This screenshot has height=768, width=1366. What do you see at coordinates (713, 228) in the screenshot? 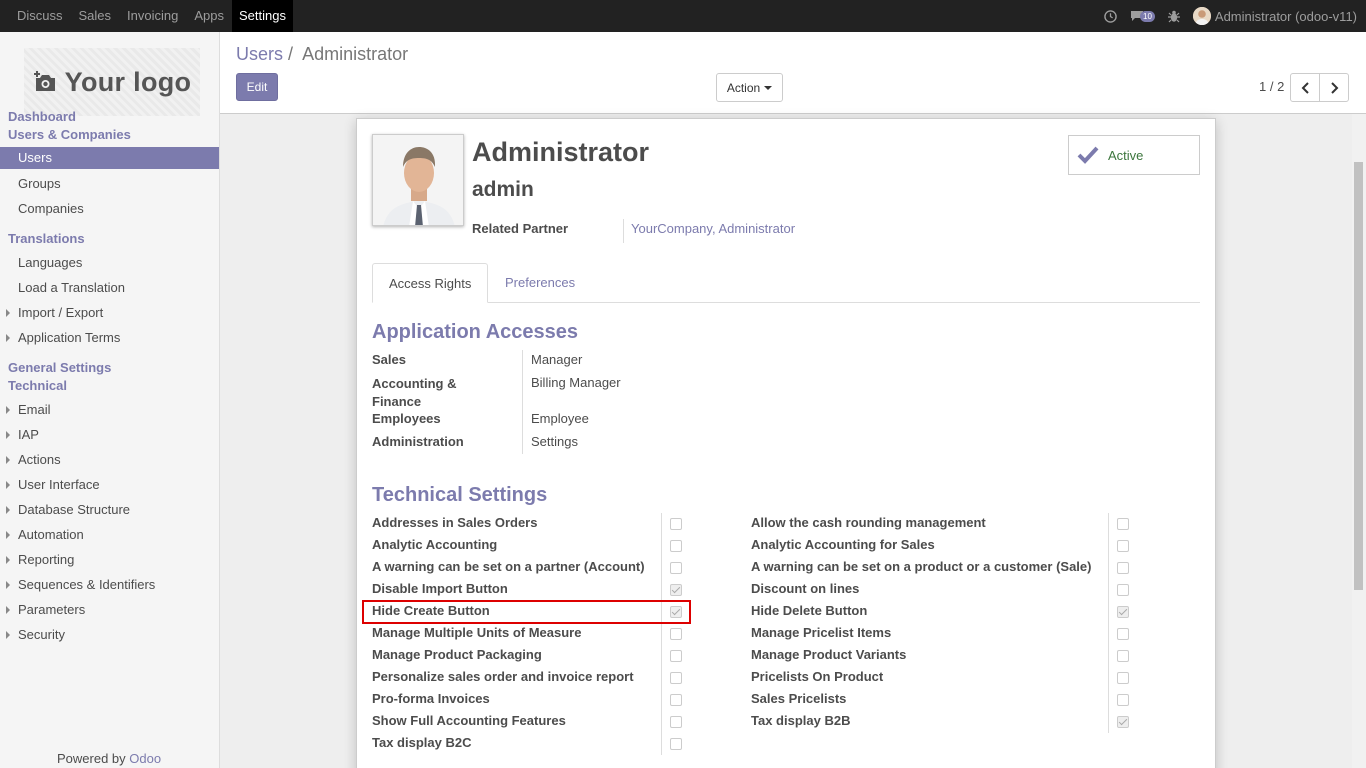
I see `related-partner-link: YourCompany, Administrator` at bounding box center [713, 228].